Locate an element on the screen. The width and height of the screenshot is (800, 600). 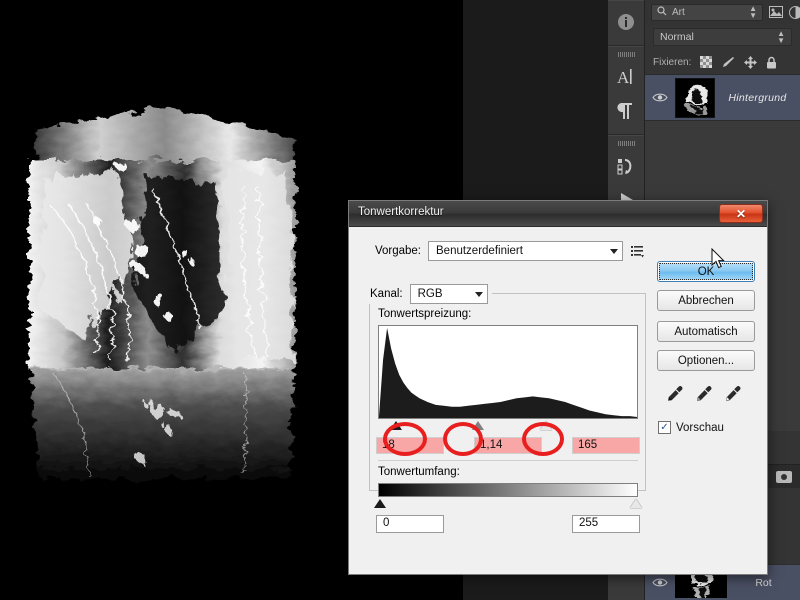
input-levels-slider is located at coordinates (508, 426).